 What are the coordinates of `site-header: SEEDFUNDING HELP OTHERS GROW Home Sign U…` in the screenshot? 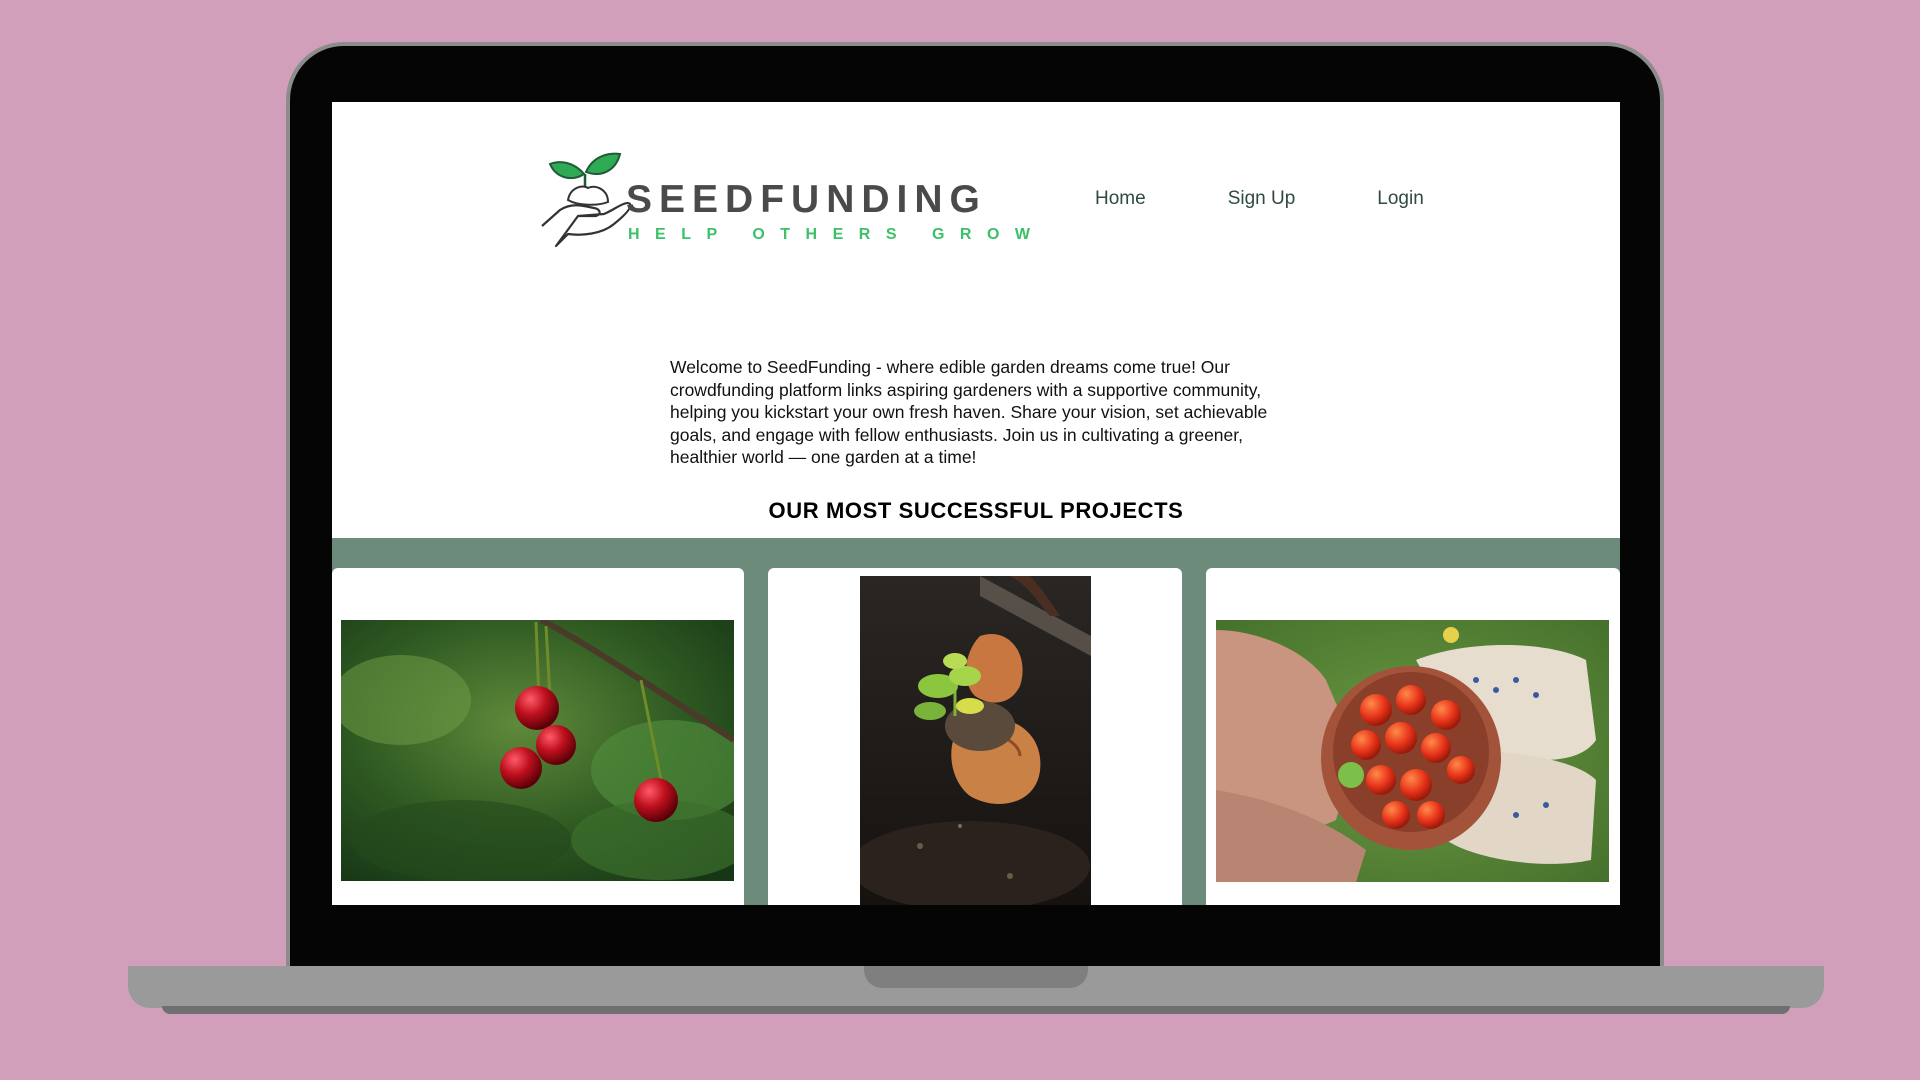 It's located at (976, 207).